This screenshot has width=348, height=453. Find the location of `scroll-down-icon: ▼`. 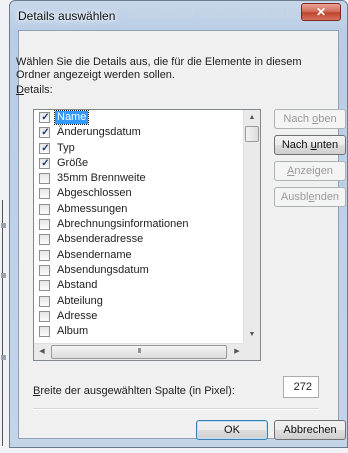

scroll-down-icon: ▼ is located at coordinates (252, 335).